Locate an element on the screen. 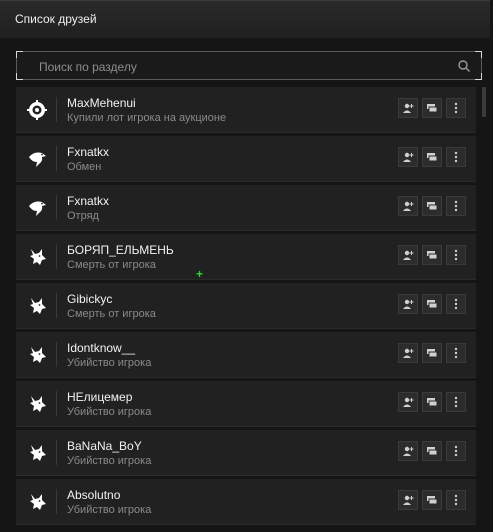 This screenshot has width=493, height=532. crosshair-cursor-icon: + is located at coordinates (200, 274).